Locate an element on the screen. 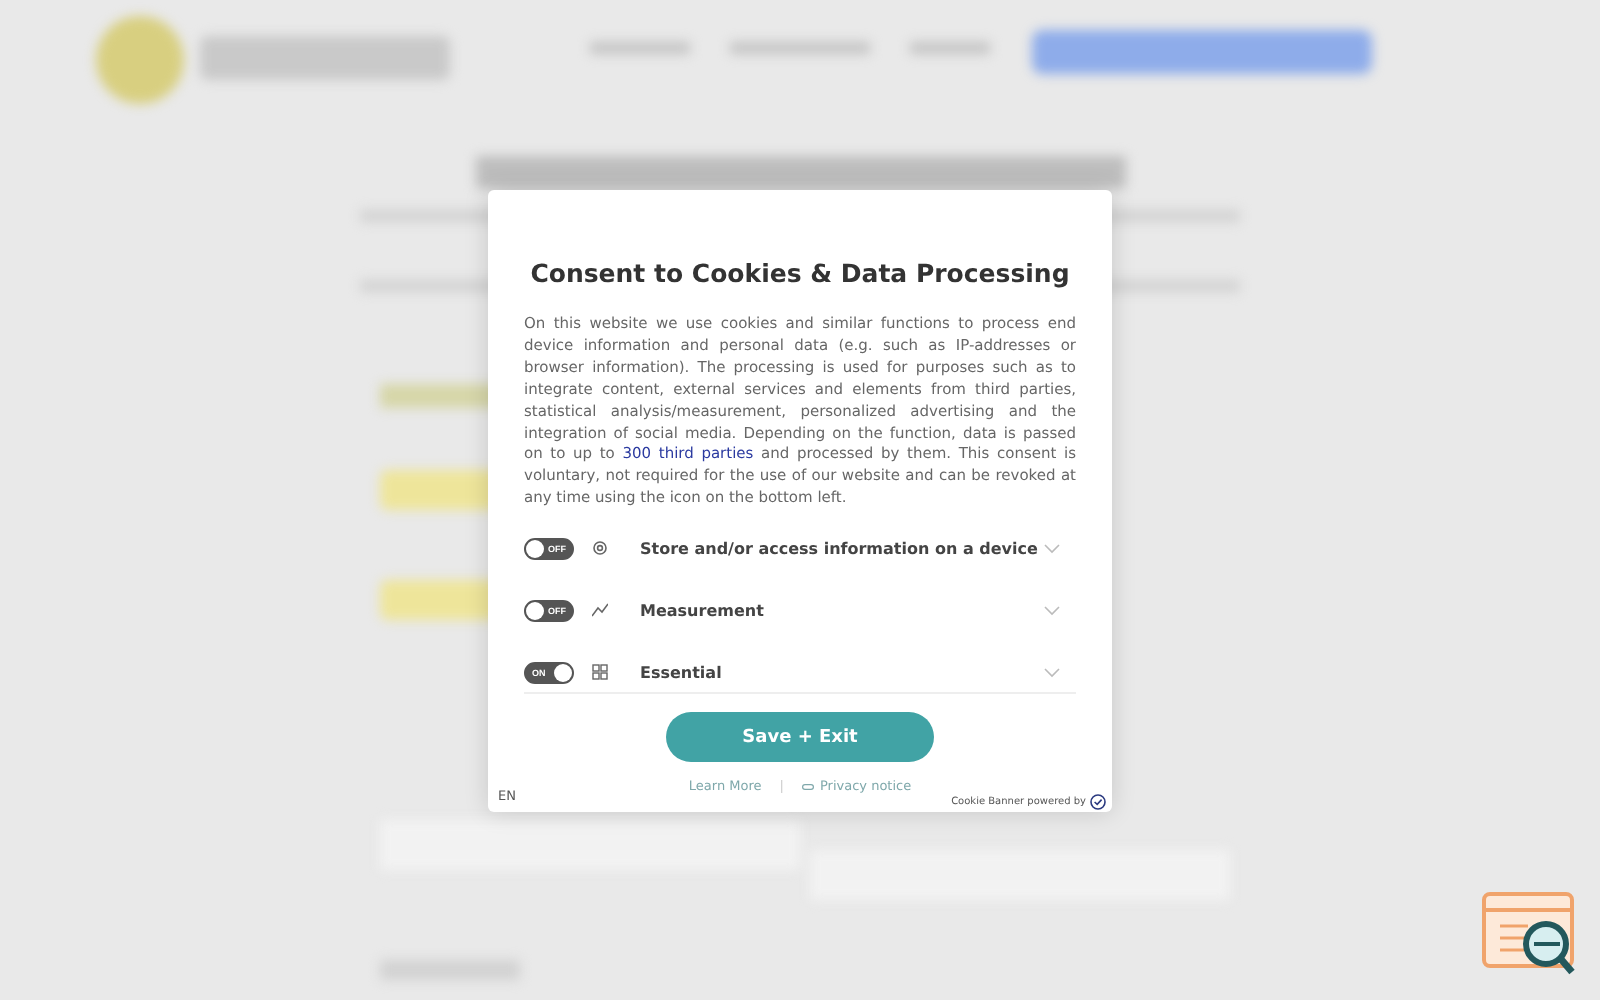  dialog-title: Consent to Cookies & Data Processing is located at coordinates (800, 273).